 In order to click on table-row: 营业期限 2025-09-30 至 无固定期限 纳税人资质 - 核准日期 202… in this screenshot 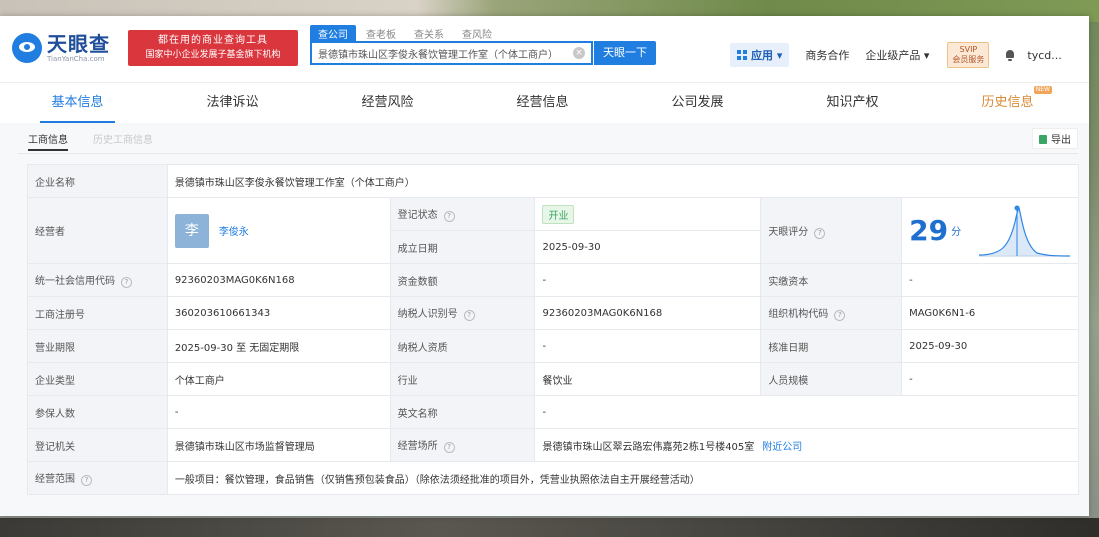, I will do `click(553, 346)`.